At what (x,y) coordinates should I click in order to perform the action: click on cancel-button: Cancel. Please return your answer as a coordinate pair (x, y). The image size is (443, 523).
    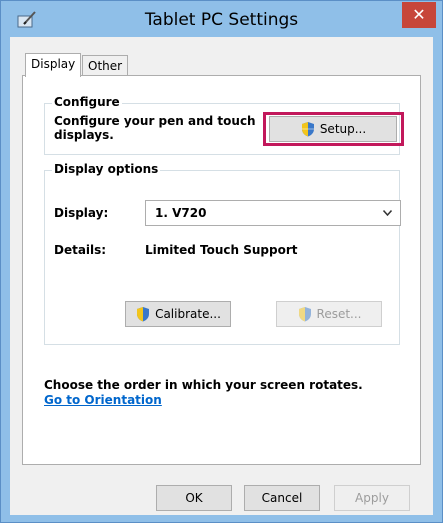
    Looking at the image, I should click on (282, 498).